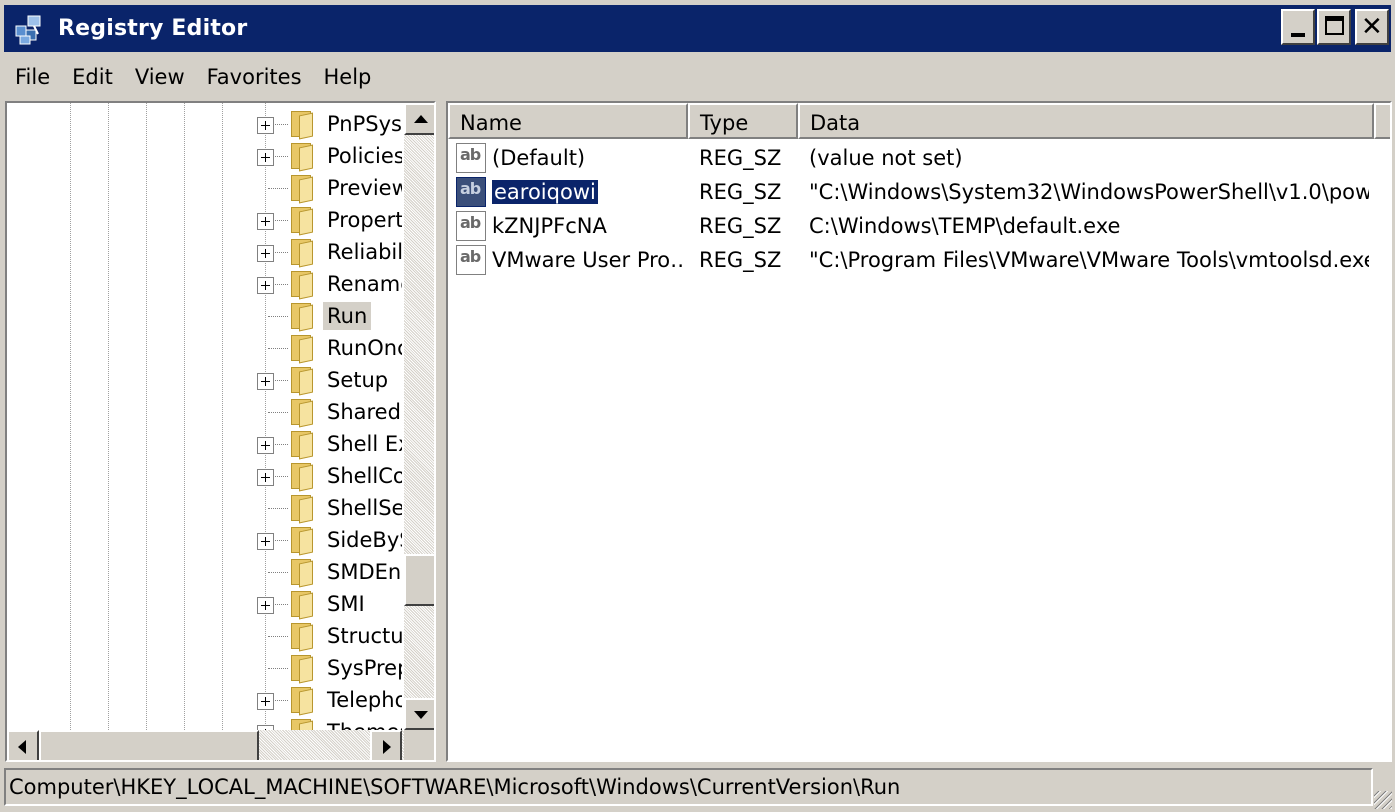  I want to click on tree-item: ShellCom, so click(204, 476).